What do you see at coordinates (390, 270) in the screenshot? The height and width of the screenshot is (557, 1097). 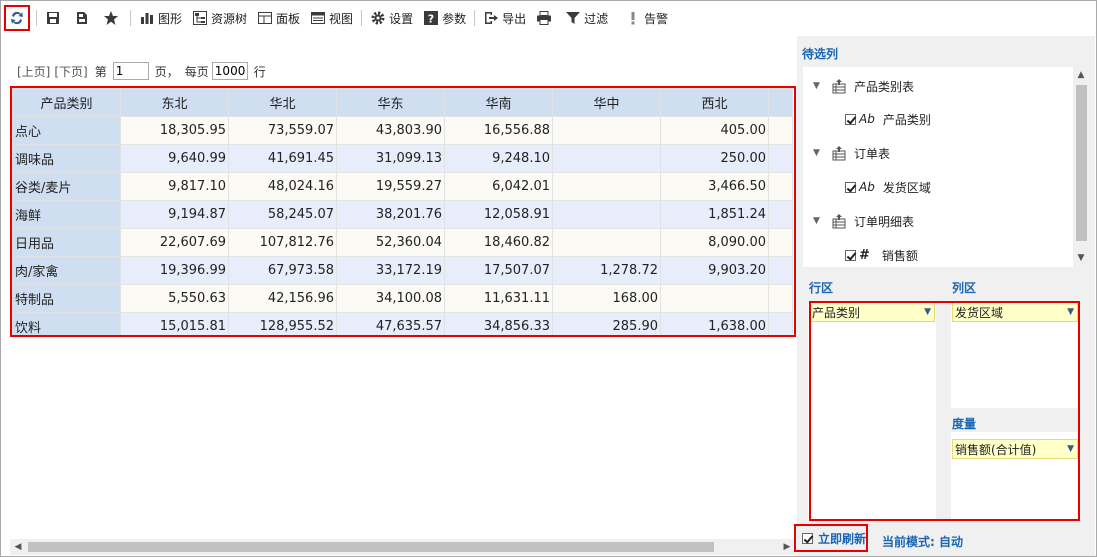 I see `value-cell: 33,172.19` at bounding box center [390, 270].